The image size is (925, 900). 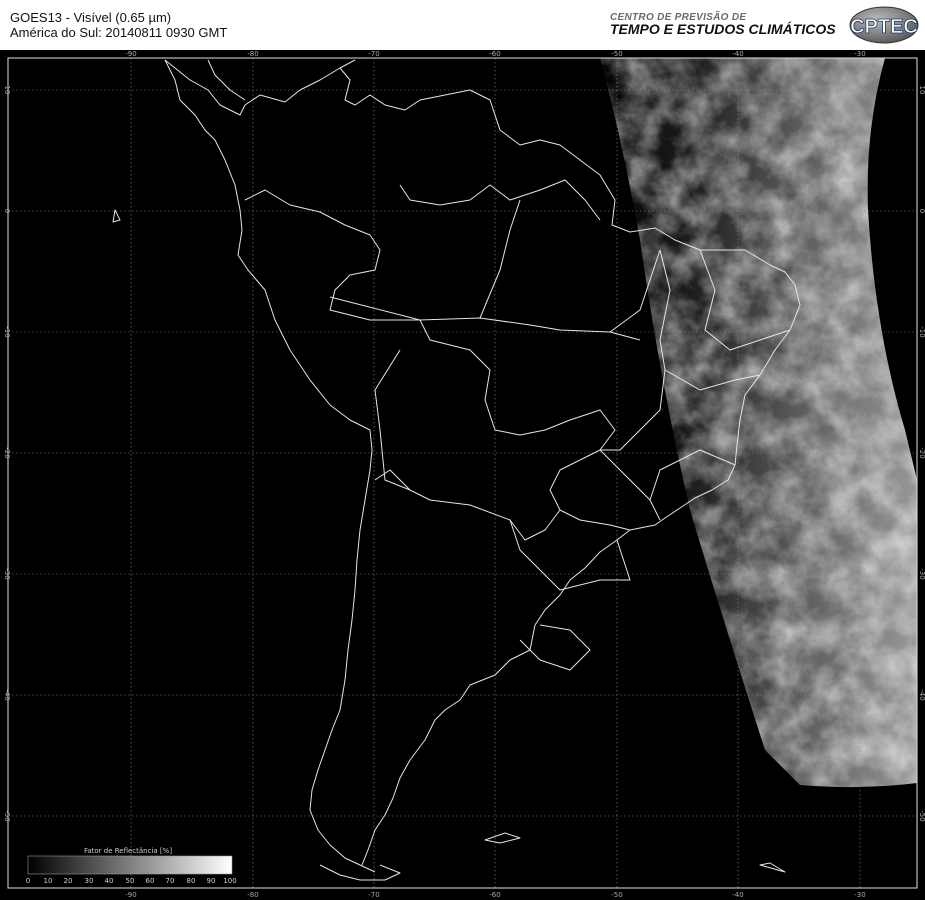 What do you see at coordinates (28, 881) in the screenshot?
I see `legend-tick: 0` at bounding box center [28, 881].